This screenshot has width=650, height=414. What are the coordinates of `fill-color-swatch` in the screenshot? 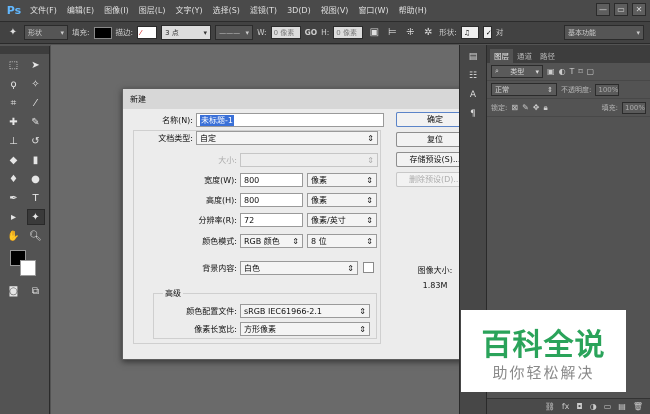 It's located at (102, 32).